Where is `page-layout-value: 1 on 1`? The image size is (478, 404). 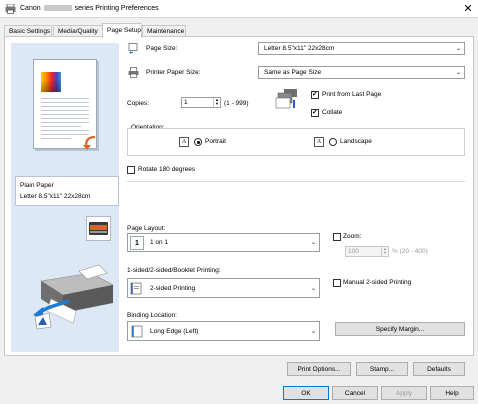 page-layout-value: 1 on 1 is located at coordinates (159, 242).